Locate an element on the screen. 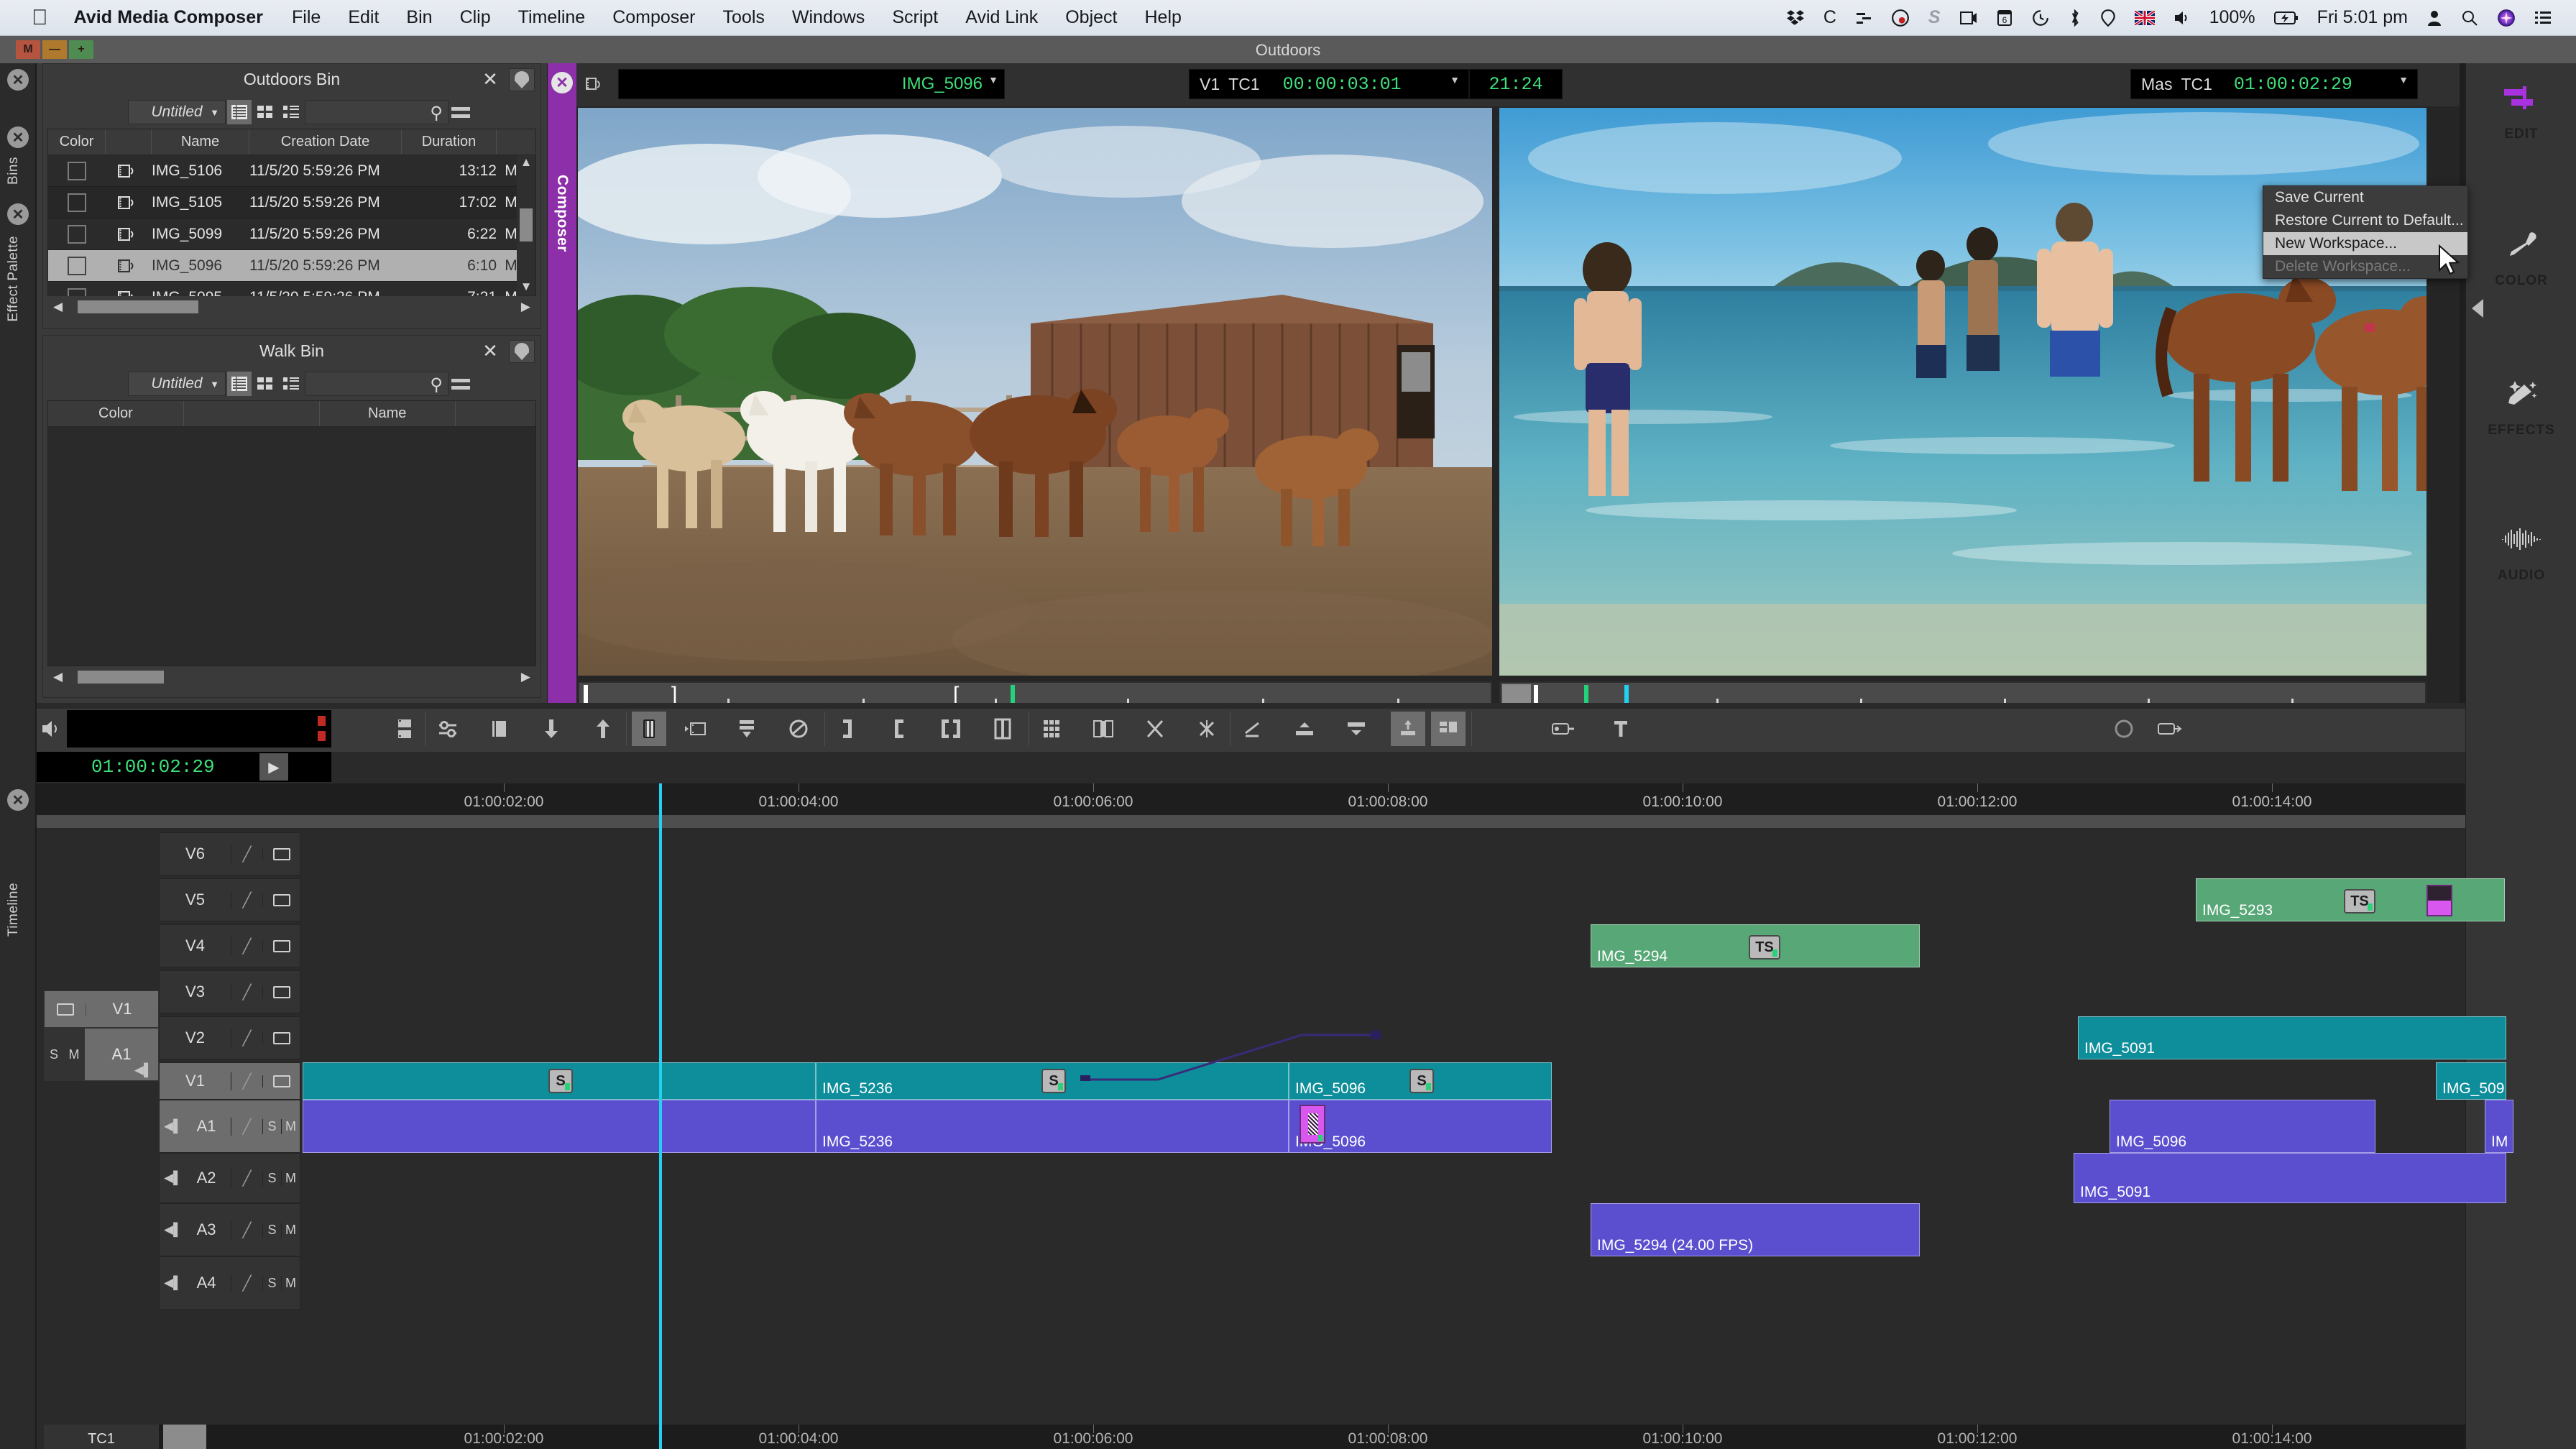 The height and width of the screenshot is (1449, 2576). chevron-down-icon: ▼ is located at coordinates (1455, 80).